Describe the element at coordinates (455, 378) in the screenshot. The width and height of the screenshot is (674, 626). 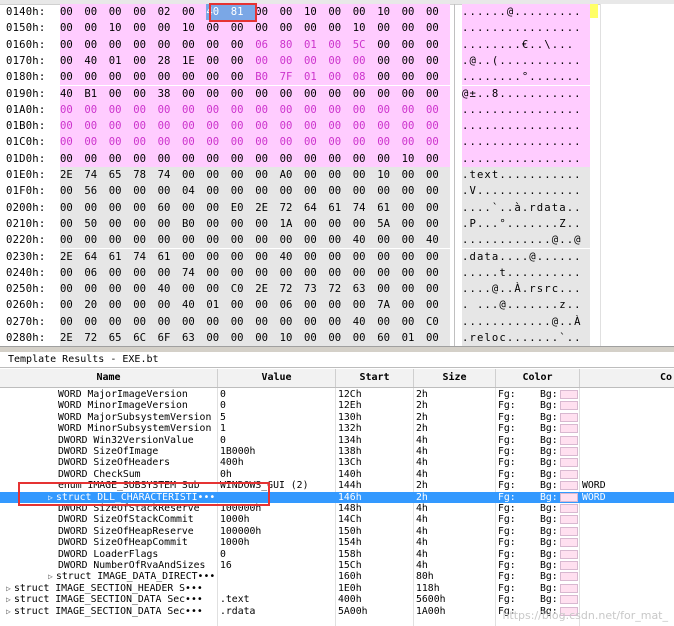
I see `column-header-size: Size` at that location.